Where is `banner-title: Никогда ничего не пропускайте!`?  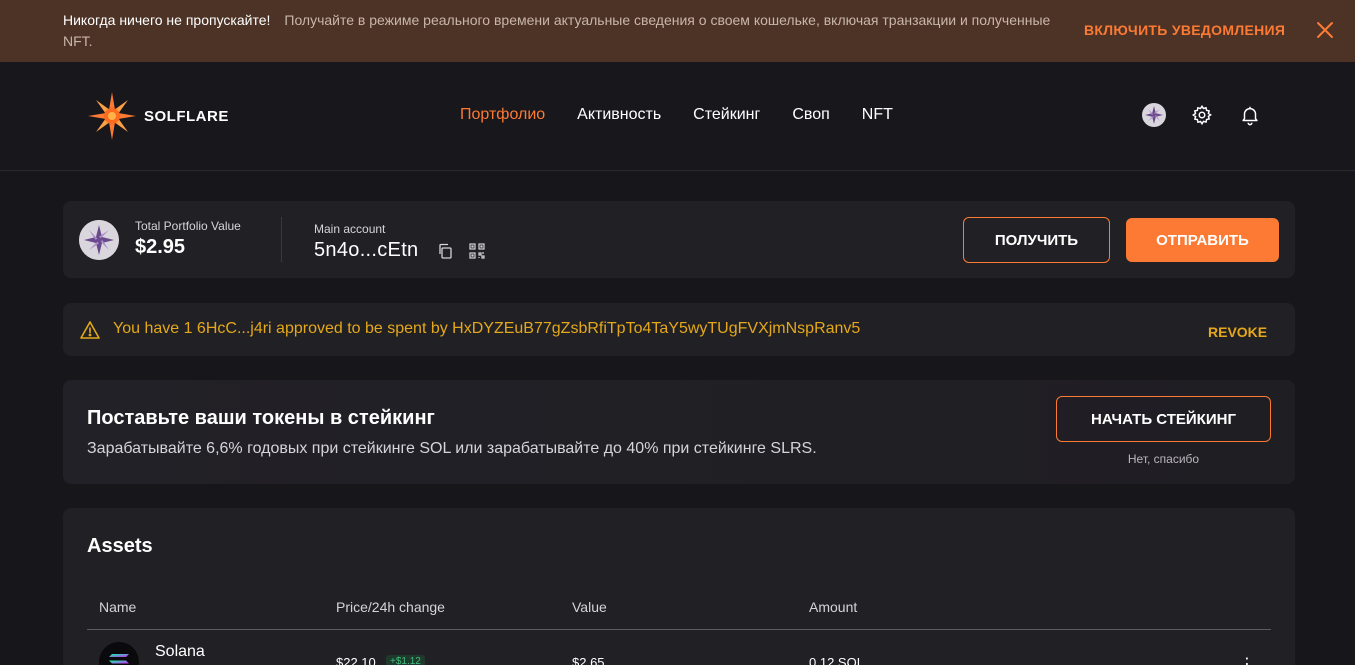 banner-title: Никогда ничего не пропускайте! is located at coordinates (167, 20).